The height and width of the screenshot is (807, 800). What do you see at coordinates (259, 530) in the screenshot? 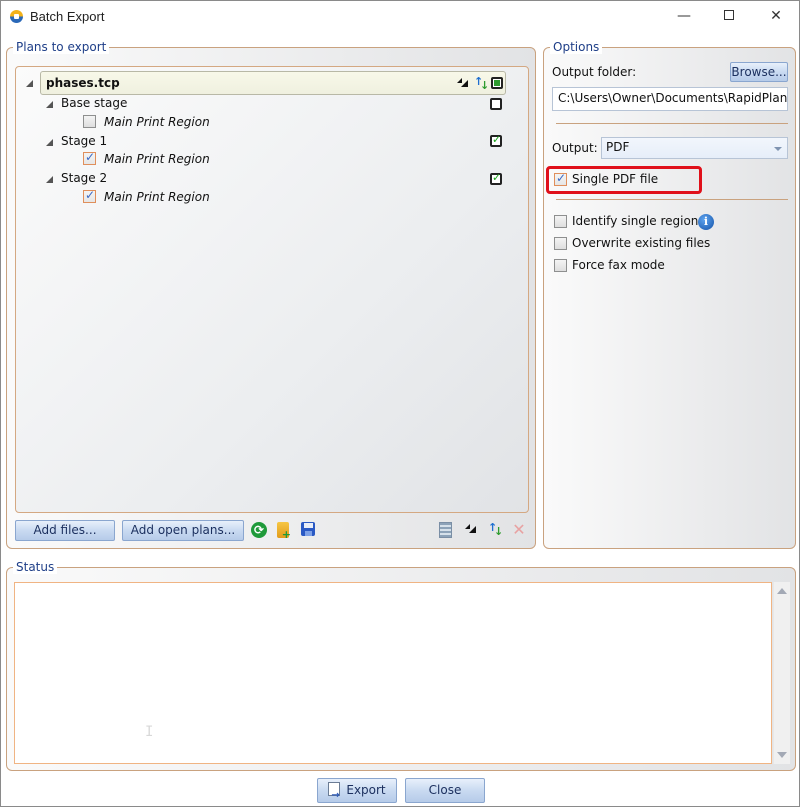
I see `refresh-icon: ⟳` at bounding box center [259, 530].